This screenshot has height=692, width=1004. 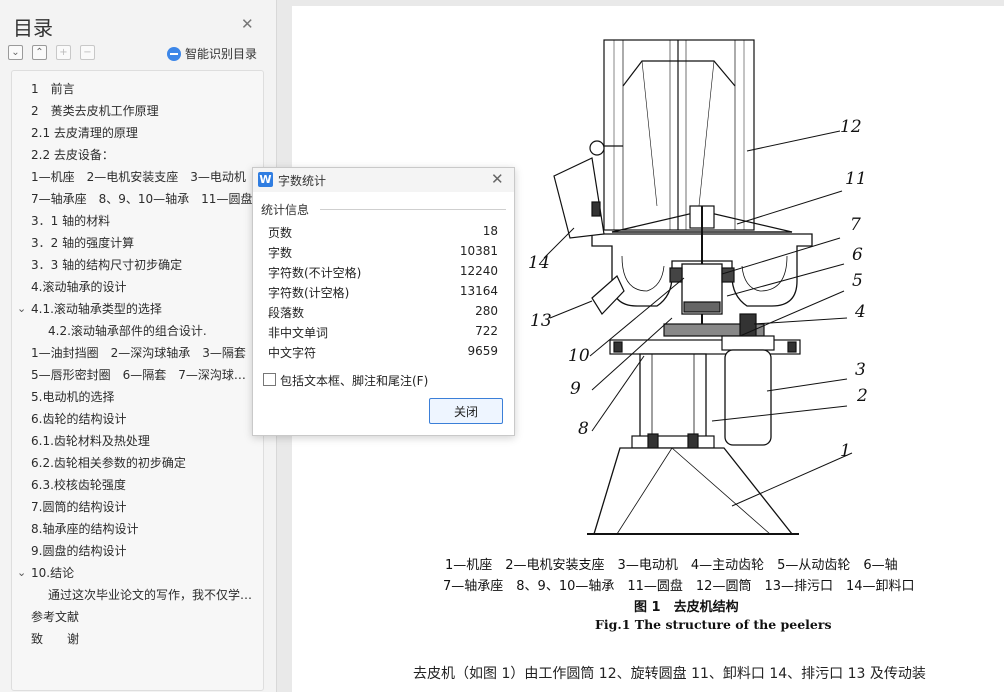 I want to click on toc-item: 1—机座 2—电机安装支座 3—电动机, so click(x=143, y=177).